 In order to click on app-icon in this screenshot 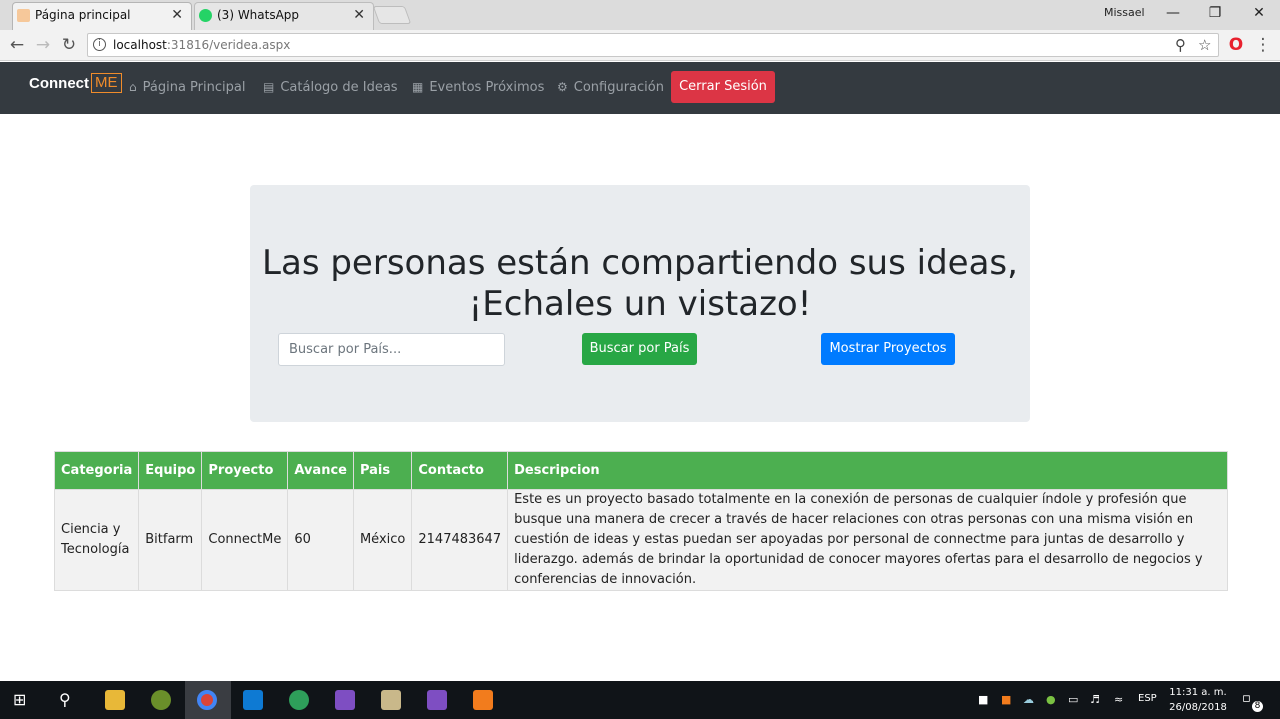, I will do `click(161, 700)`.